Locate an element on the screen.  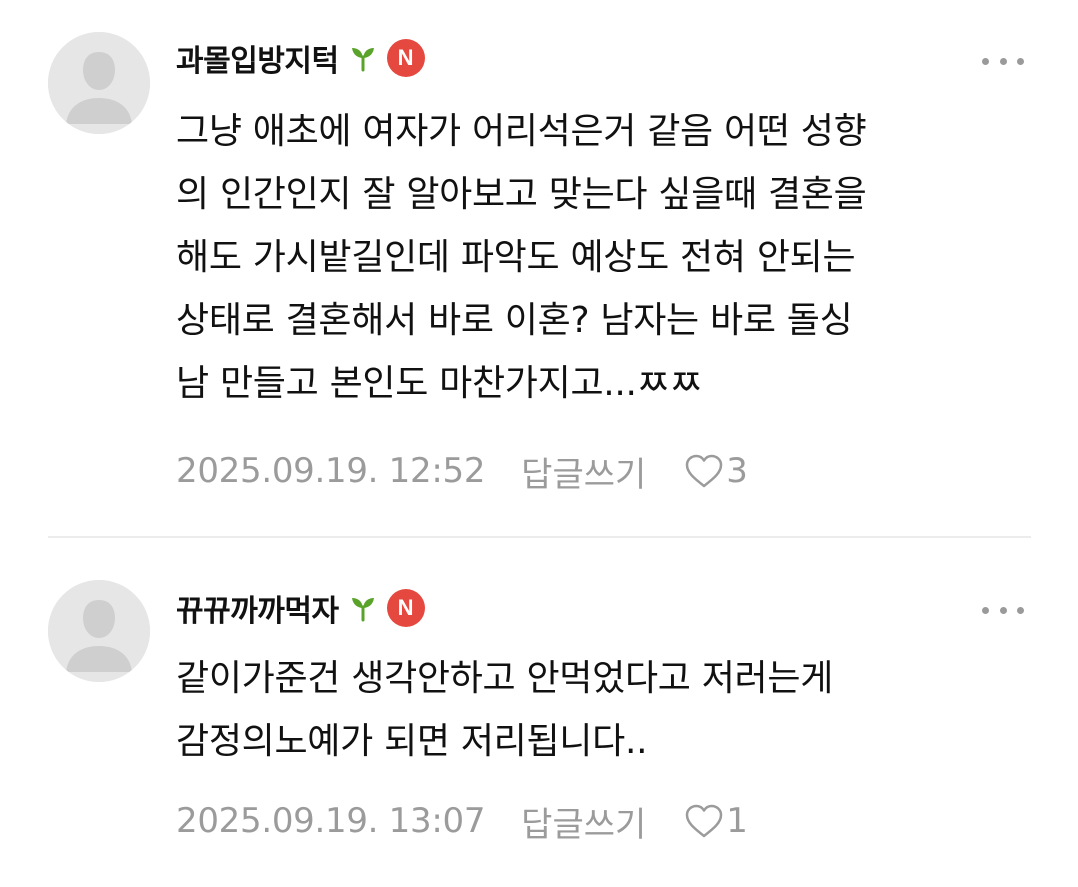
comment-meta: 2025.09.19. 13:07 답글쓰기 1 is located at coordinates (462, 821).